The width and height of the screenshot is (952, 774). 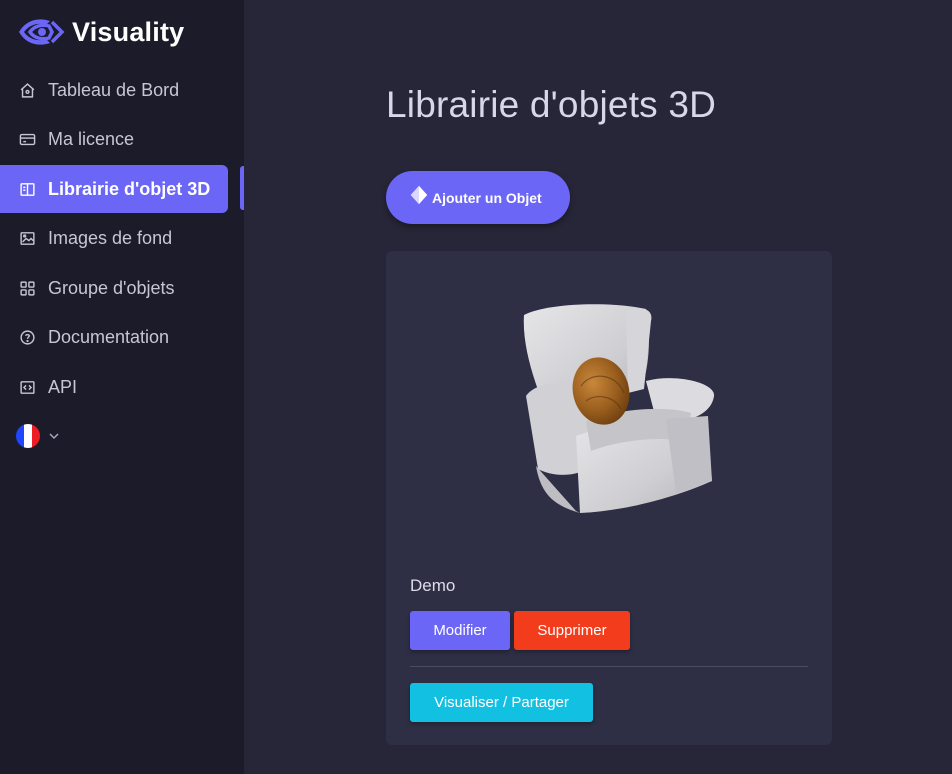 I want to click on sidebar-item-label: Ma licence, so click(x=91, y=139).